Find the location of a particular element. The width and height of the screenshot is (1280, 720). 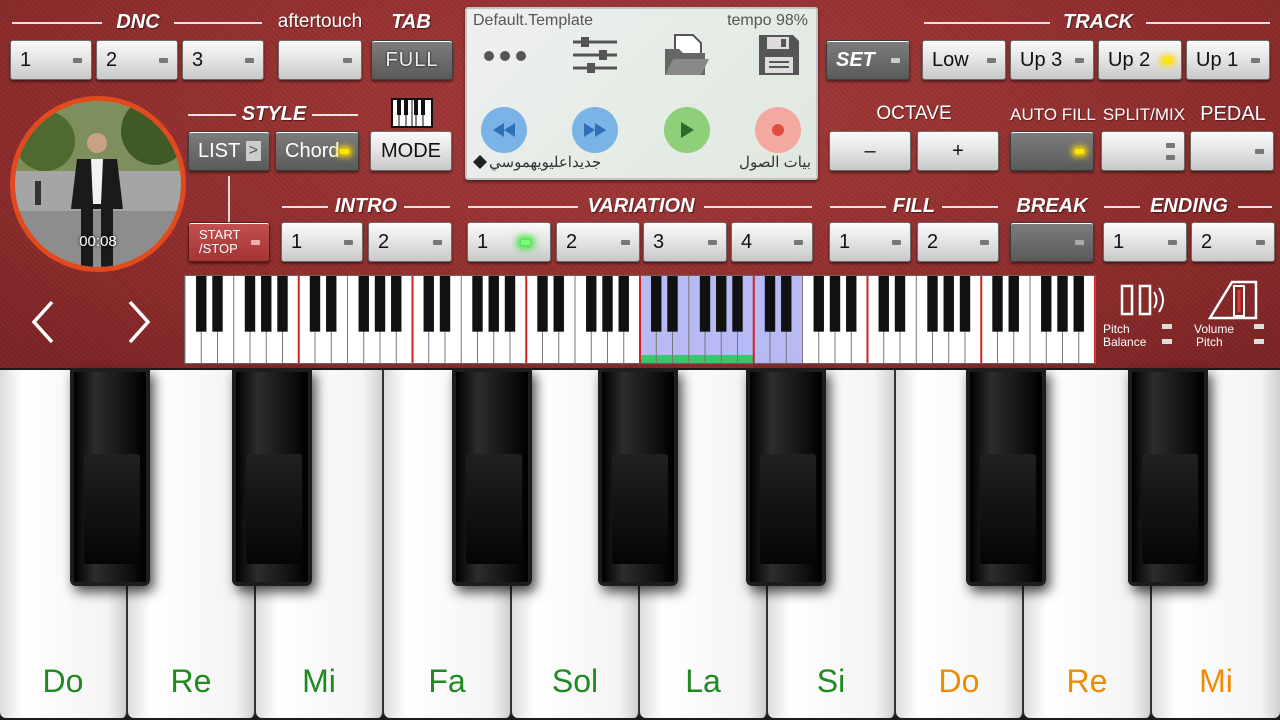

note-label: Do is located at coordinates (63, 681).